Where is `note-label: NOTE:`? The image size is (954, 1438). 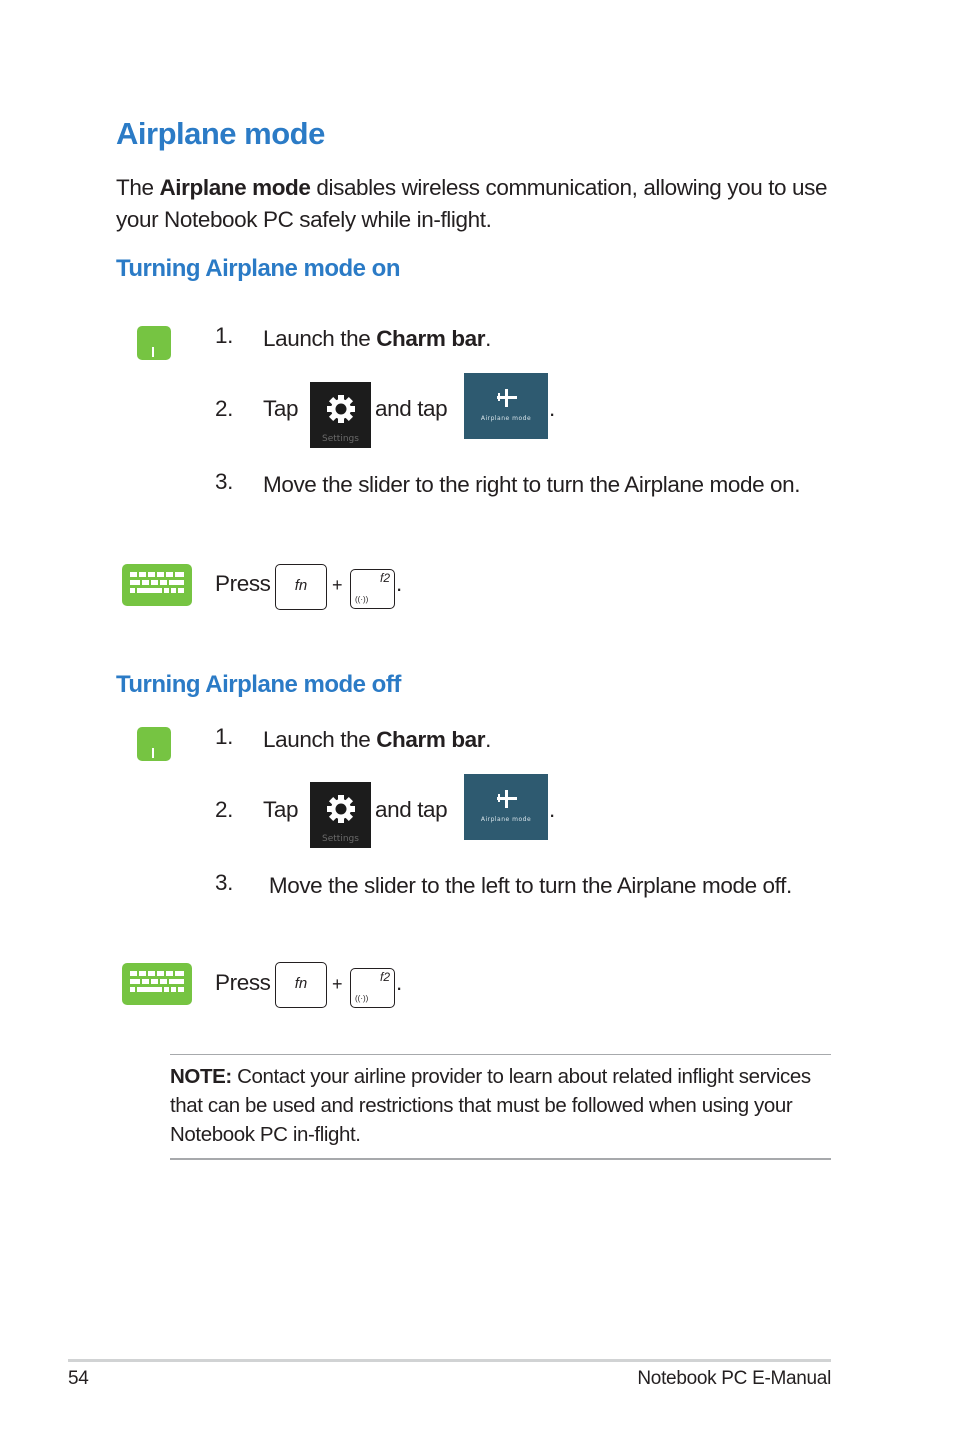 note-label: NOTE: is located at coordinates (201, 1076).